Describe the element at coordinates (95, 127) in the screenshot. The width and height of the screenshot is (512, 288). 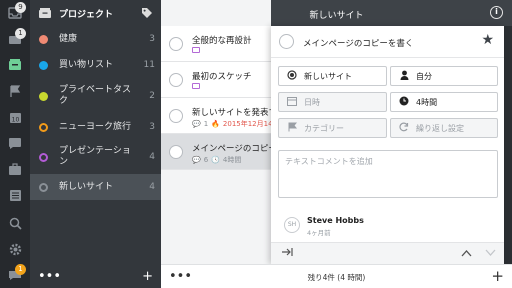
I see `project-item-newyork: ニューヨーク旅行 3` at that location.